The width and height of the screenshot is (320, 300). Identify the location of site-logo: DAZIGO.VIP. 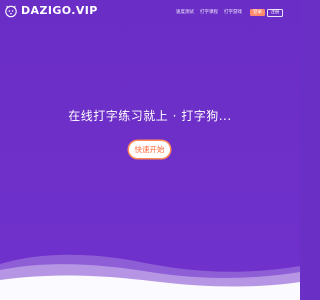
(51, 11).